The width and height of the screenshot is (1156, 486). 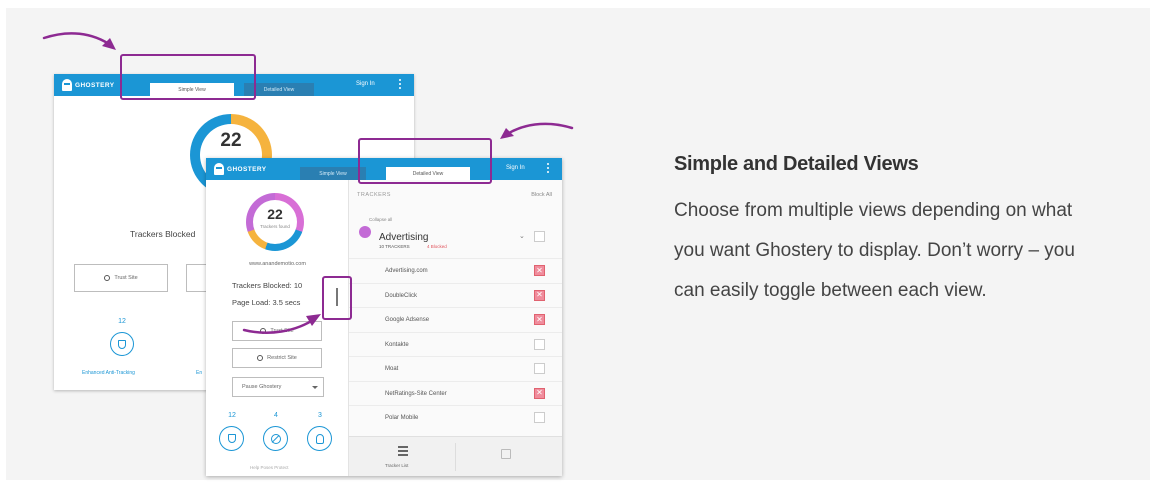 I want to click on arrow-to-simple-tab, so click(x=78, y=40).